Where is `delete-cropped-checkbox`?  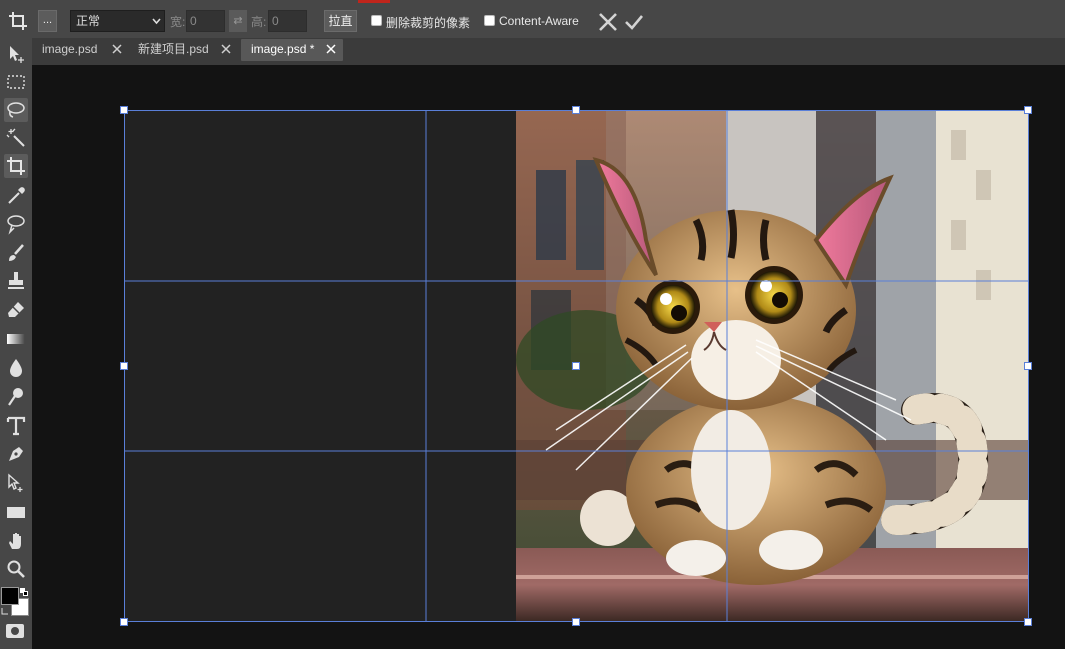 delete-cropped-checkbox is located at coordinates (376, 20).